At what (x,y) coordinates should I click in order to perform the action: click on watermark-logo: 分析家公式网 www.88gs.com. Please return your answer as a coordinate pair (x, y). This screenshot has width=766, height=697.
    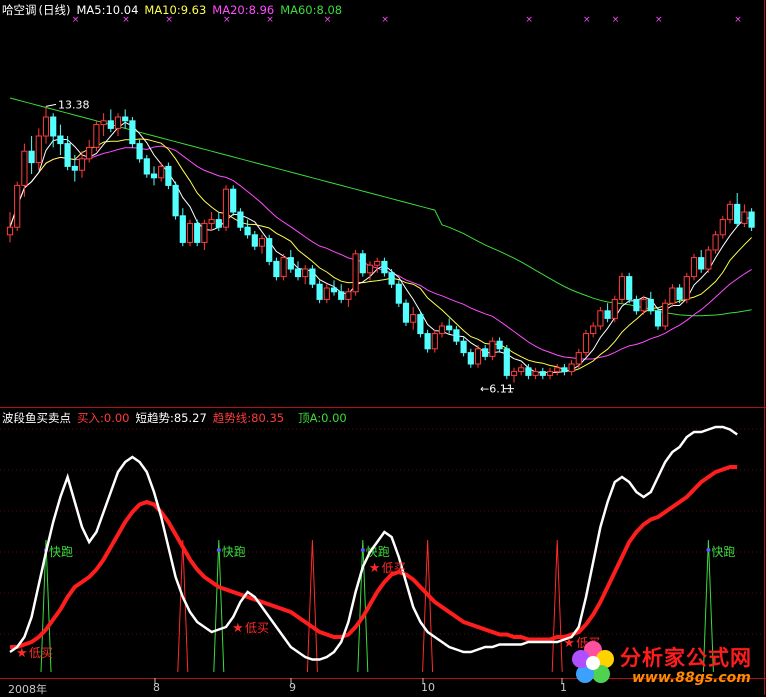
    Looking at the image, I should click on (664, 664).